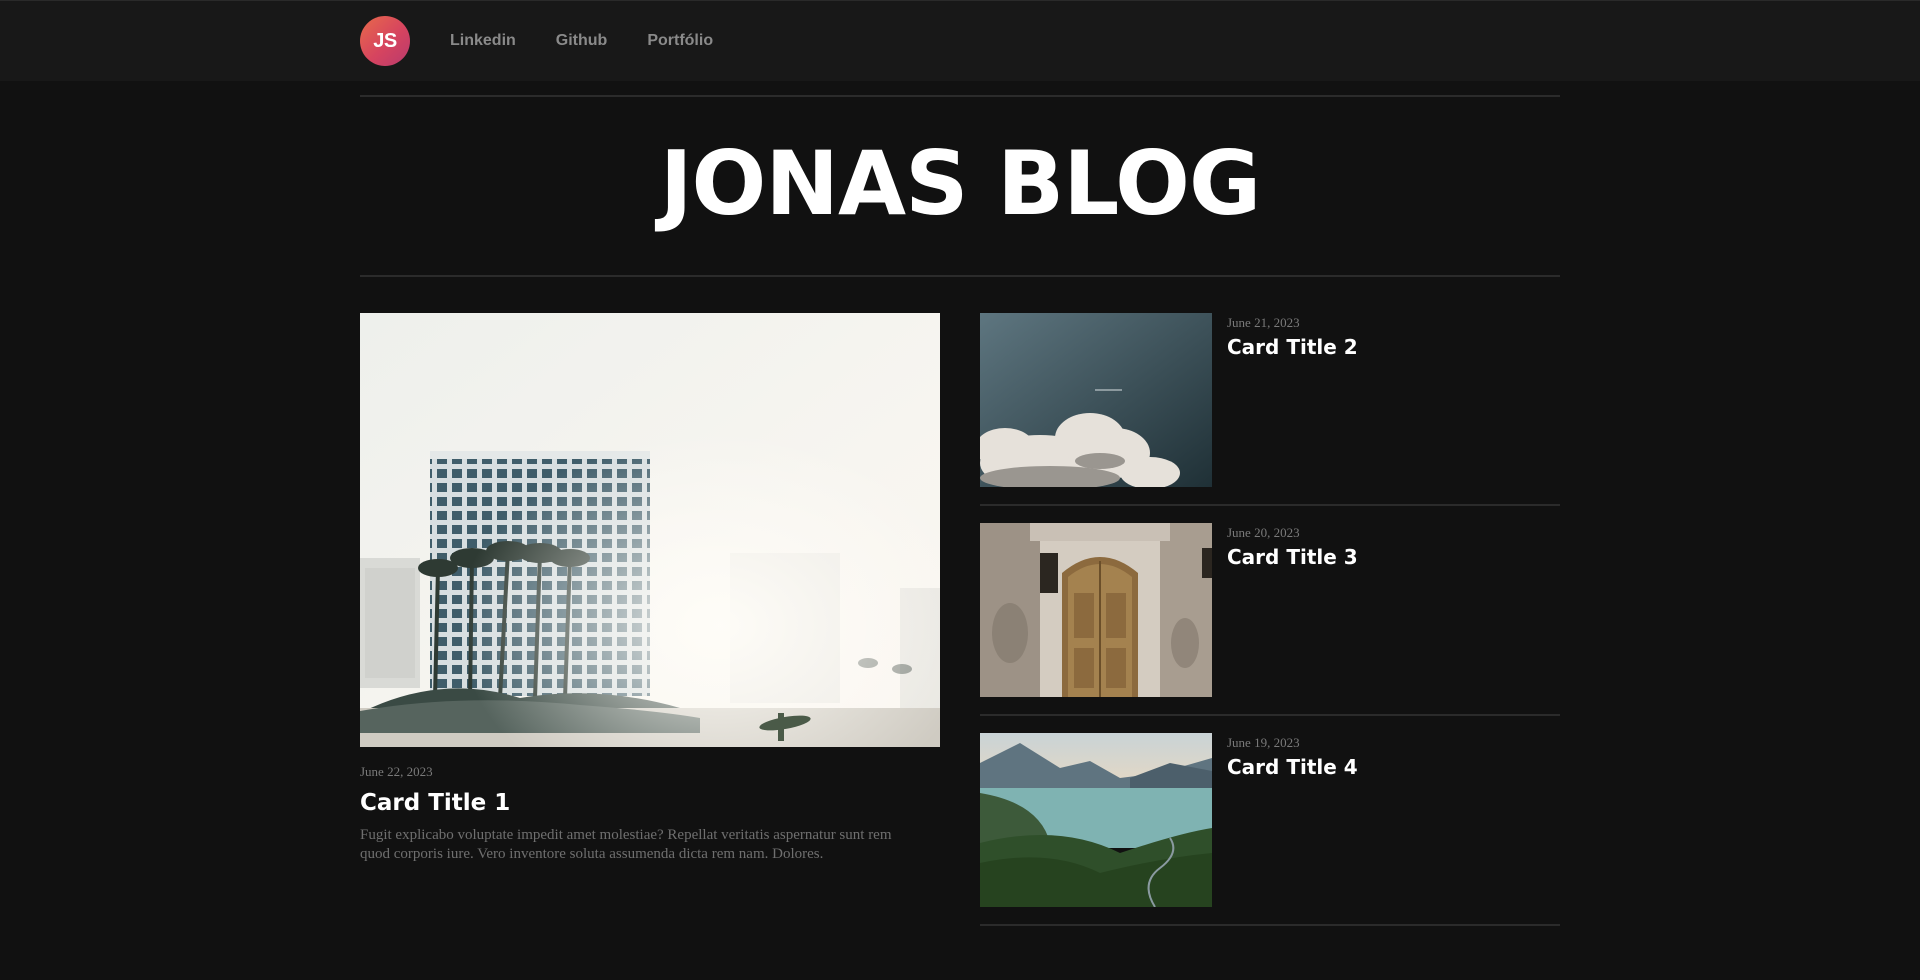 This screenshot has width=1920, height=980. What do you see at coordinates (1270, 409) in the screenshot?
I see `post-card-2: June 21, 2023 Card Title 2` at bounding box center [1270, 409].